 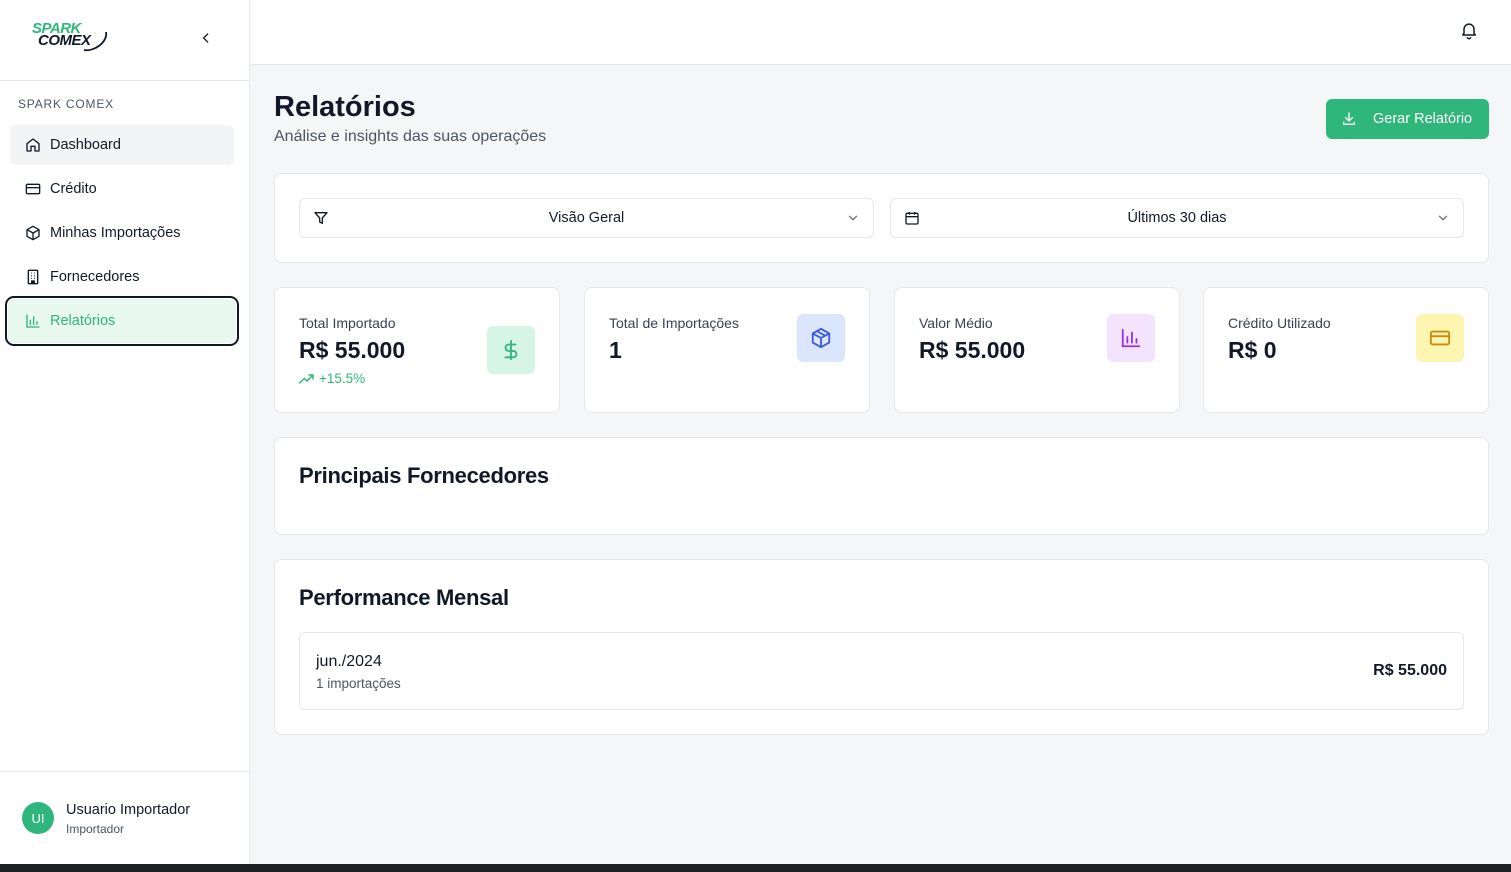 I want to click on stat-card-valor-medio: Valor Médio R$ 55.000, so click(x=1037, y=350).